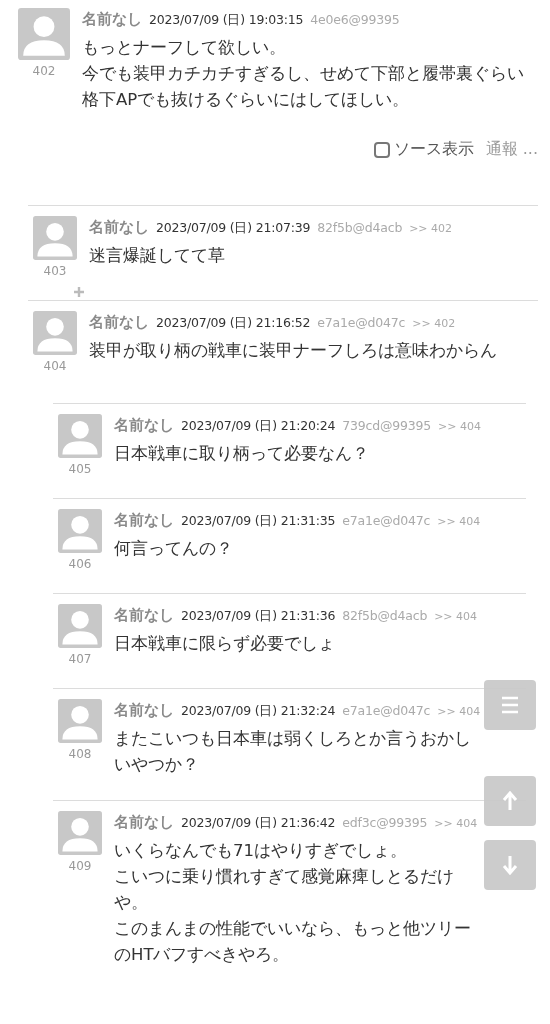  Describe the element at coordinates (293, 942) in the screenshot. I see `post-body: このまんまの性能でいいなら、もっと他ツリーのHTバフすべきやろ。` at that location.